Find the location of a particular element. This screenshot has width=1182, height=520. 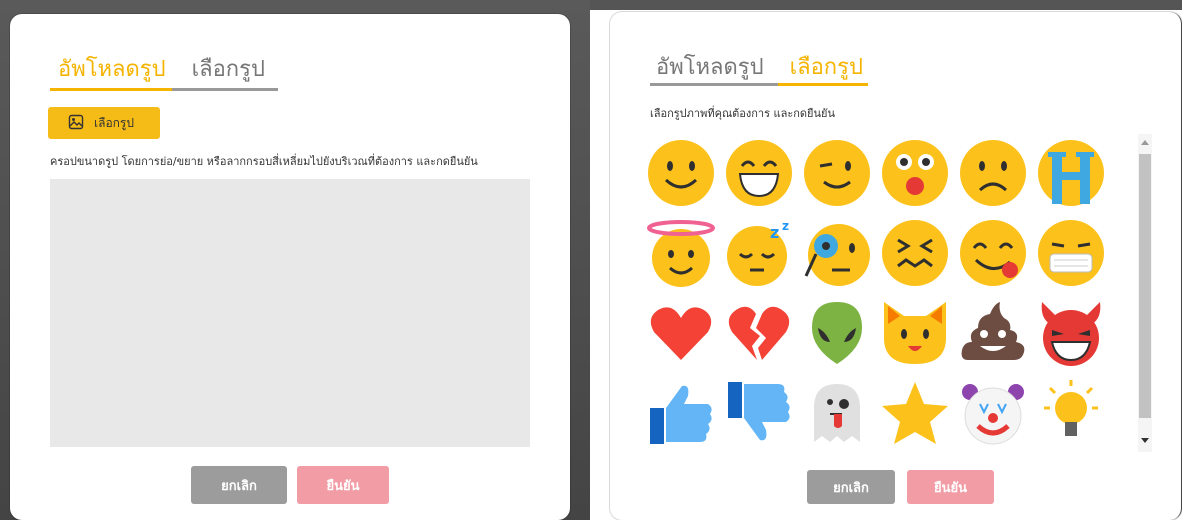

scroll-thumb is located at coordinates (1145, 286).